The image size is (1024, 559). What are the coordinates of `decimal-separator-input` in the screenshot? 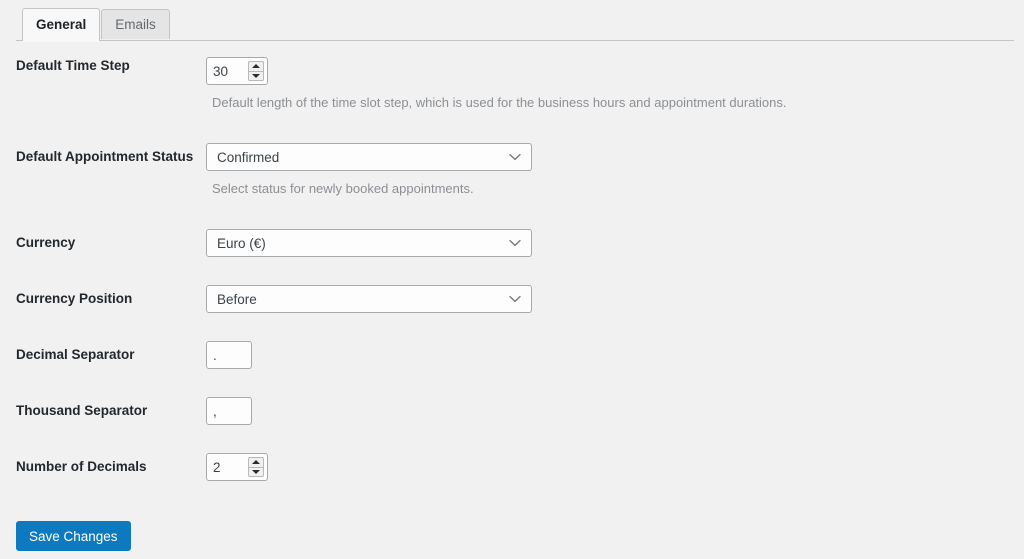 It's located at (229, 355).